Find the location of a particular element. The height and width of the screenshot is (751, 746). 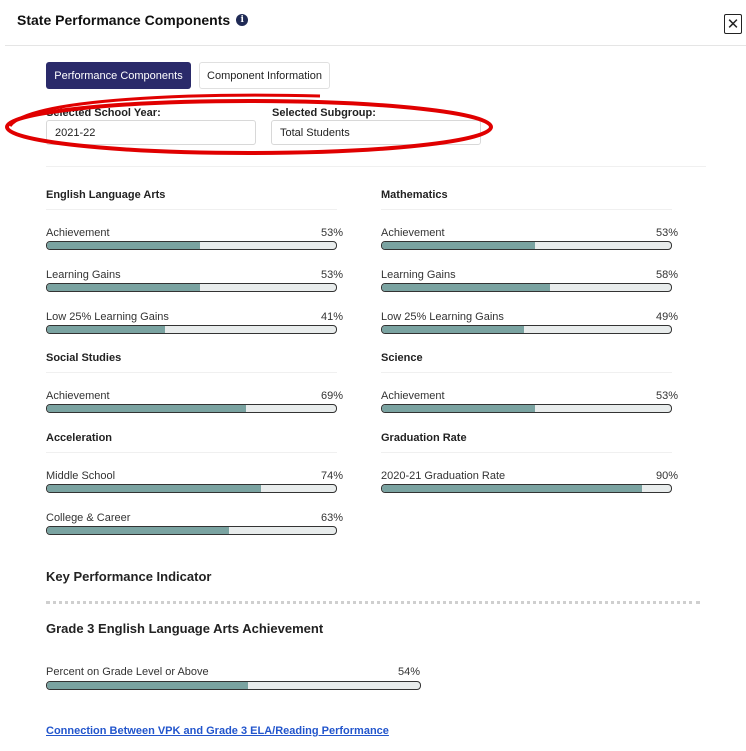

kpi-title: Key Performance Indicator is located at coordinates (129, 576).